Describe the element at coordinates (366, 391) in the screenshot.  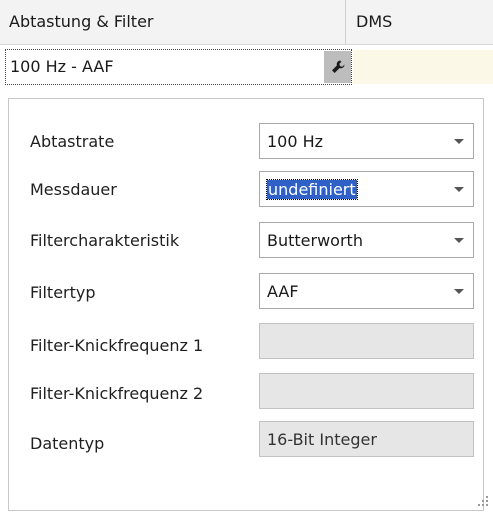
I see `filter-knickfrequenz-2-field` at that location.